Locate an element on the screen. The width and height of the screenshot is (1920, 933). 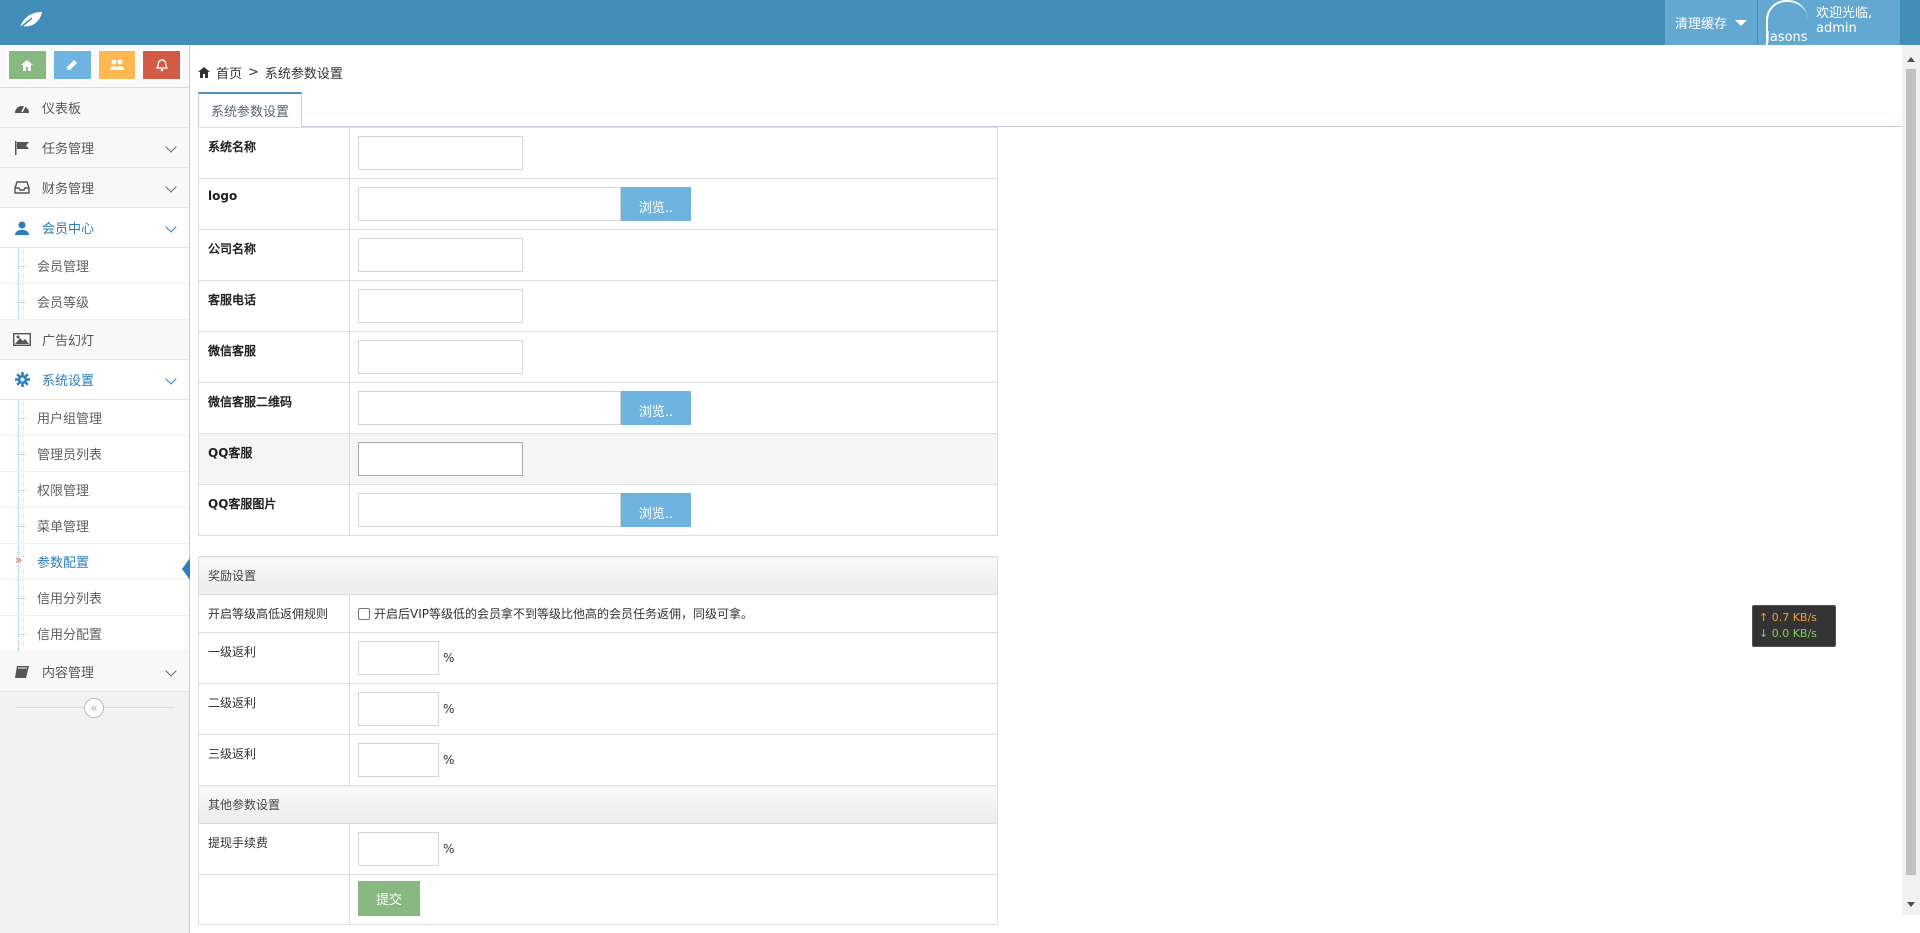
wechat-qr-browse-button: 浏览.. is located at coordinates (656, 408).